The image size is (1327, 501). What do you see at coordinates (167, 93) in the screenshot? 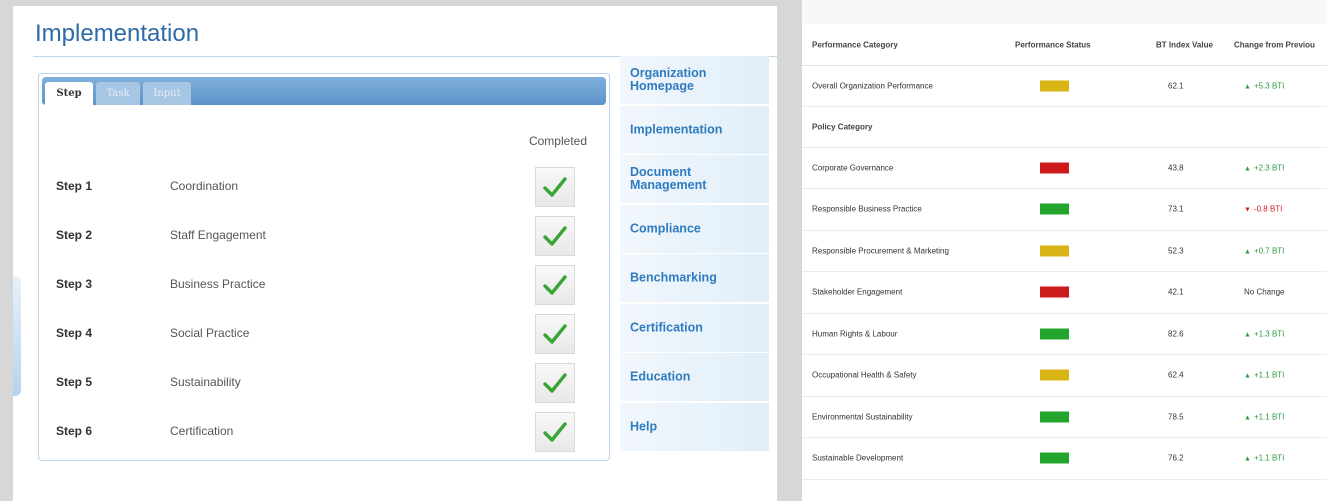
I see `tab-input: Input` at bounding box center [167, 93].